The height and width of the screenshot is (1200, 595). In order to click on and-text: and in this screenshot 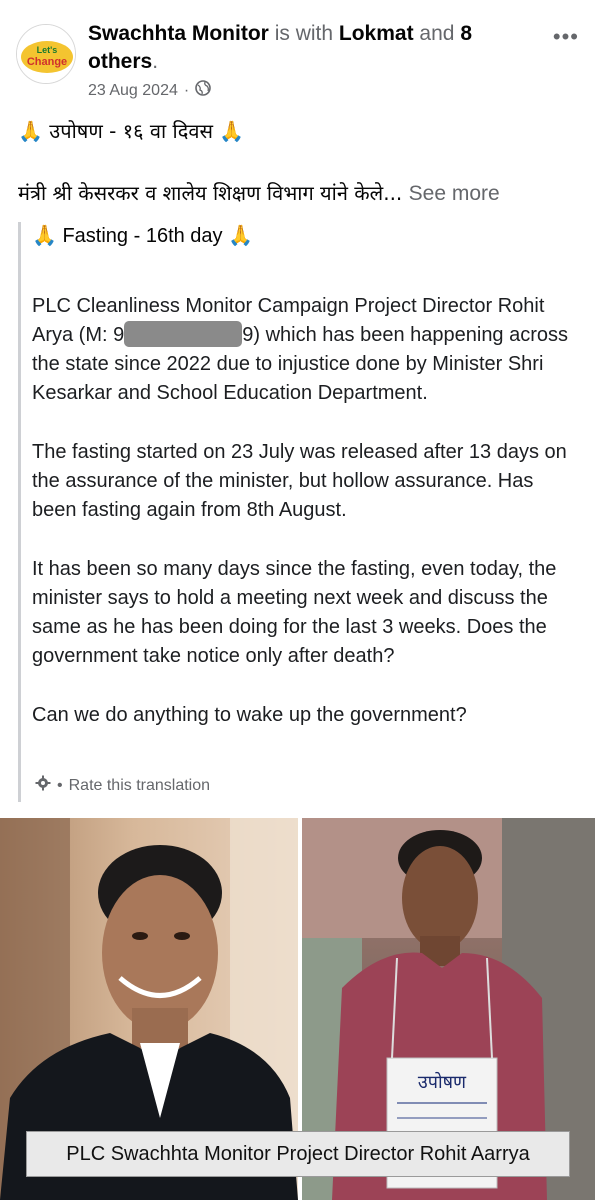, I will do `click(437, 33)`.